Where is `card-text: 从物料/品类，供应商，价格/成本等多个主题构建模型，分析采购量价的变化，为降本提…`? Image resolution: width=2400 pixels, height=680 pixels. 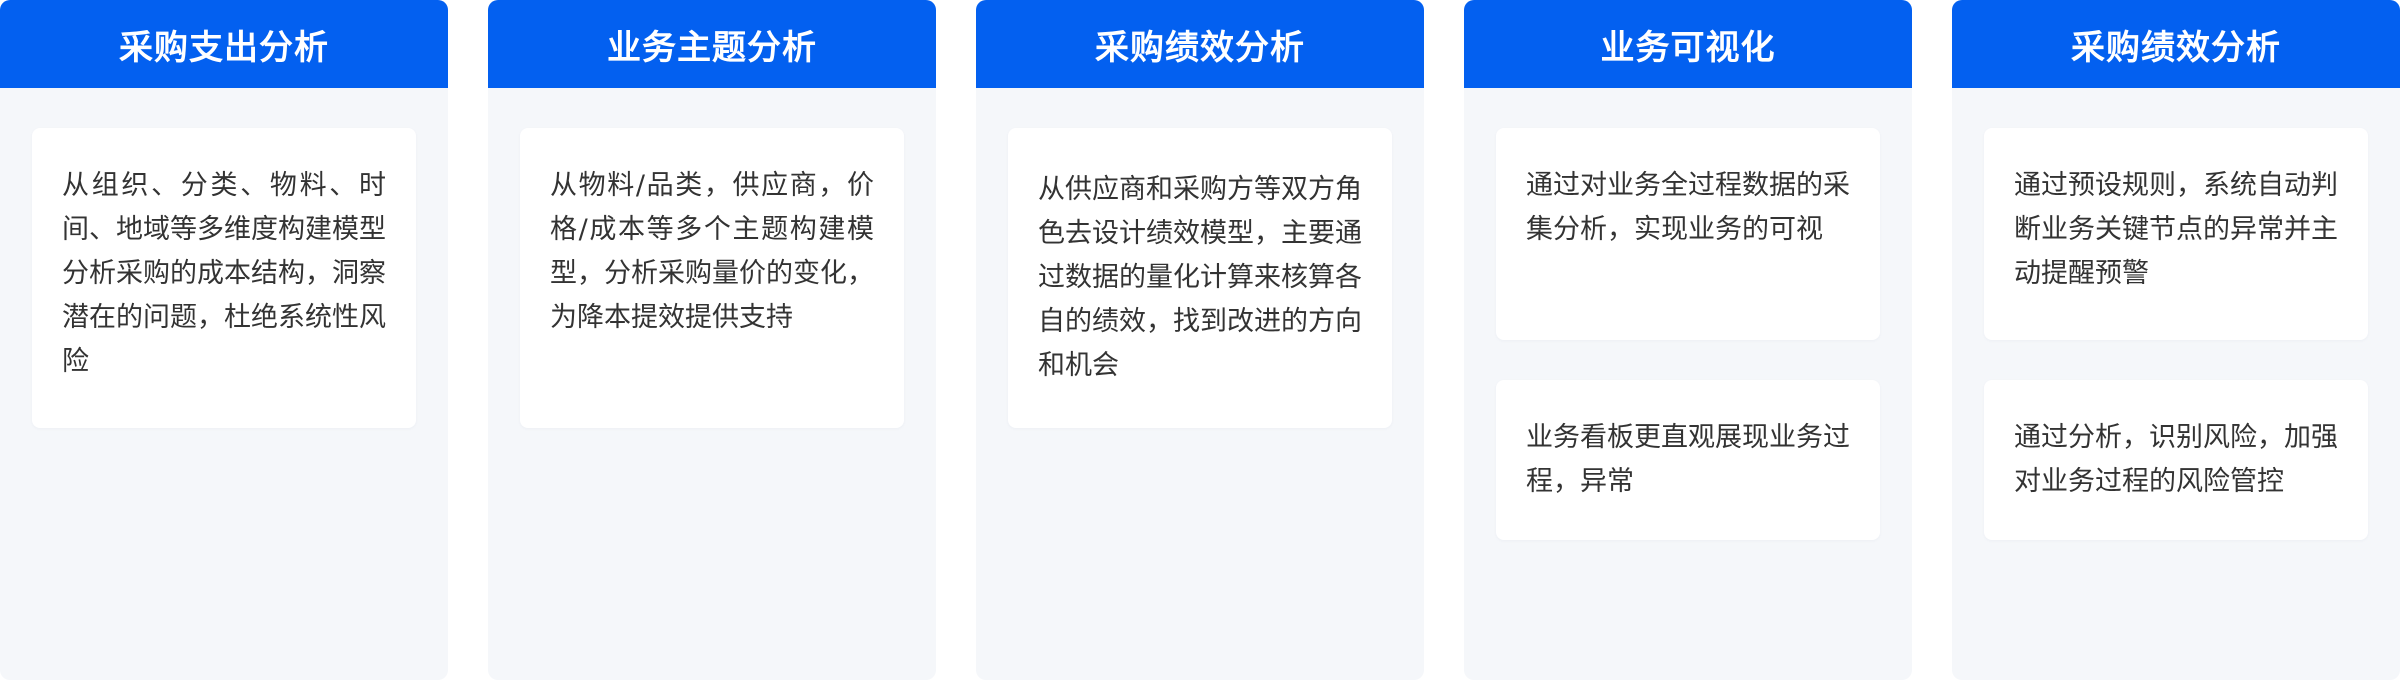
card-text: 从物料/品类，供应商，价格/成本等多个主题构建模型，分析采购量价的变化，为降本提… is located at coordinates (712, 251).